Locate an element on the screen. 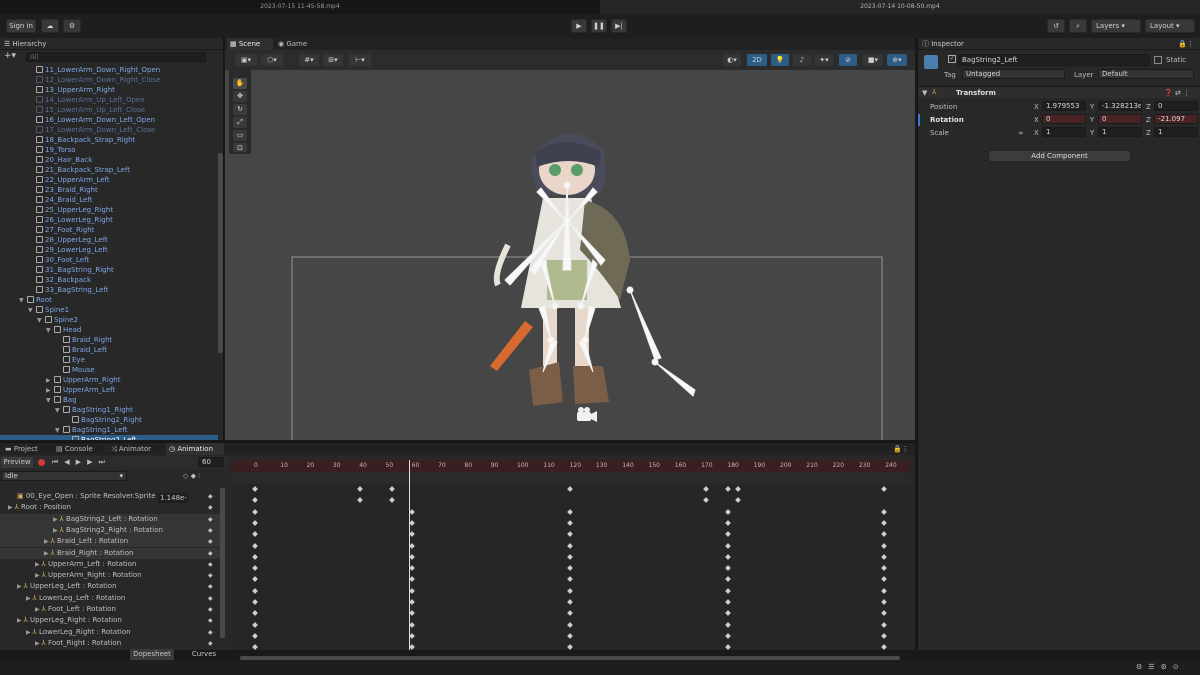 The width and height of the screenshot is (1200, 675). lock-icon: 🔒⋮ is located at coordinates (1186, 44).